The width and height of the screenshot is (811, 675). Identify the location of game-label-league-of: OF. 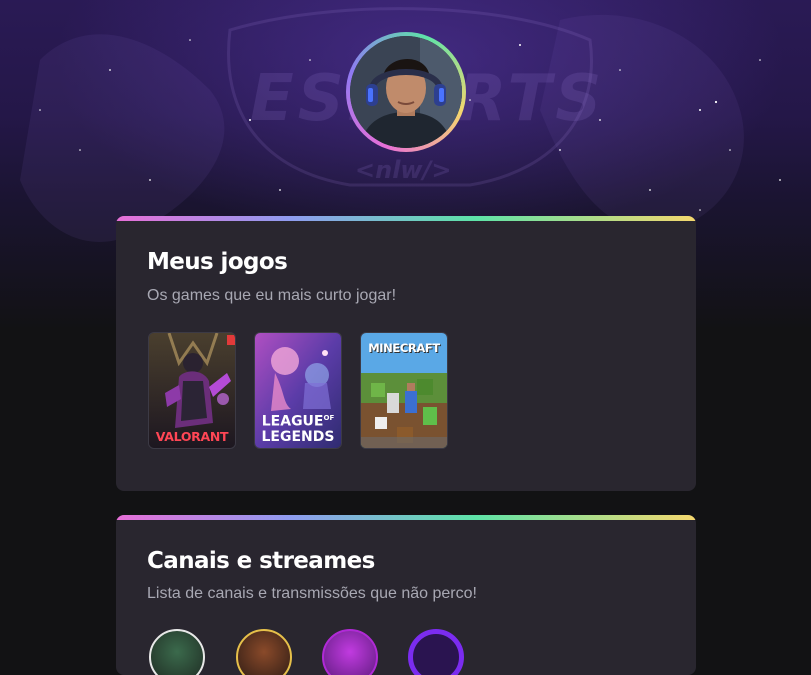
(329, 418).